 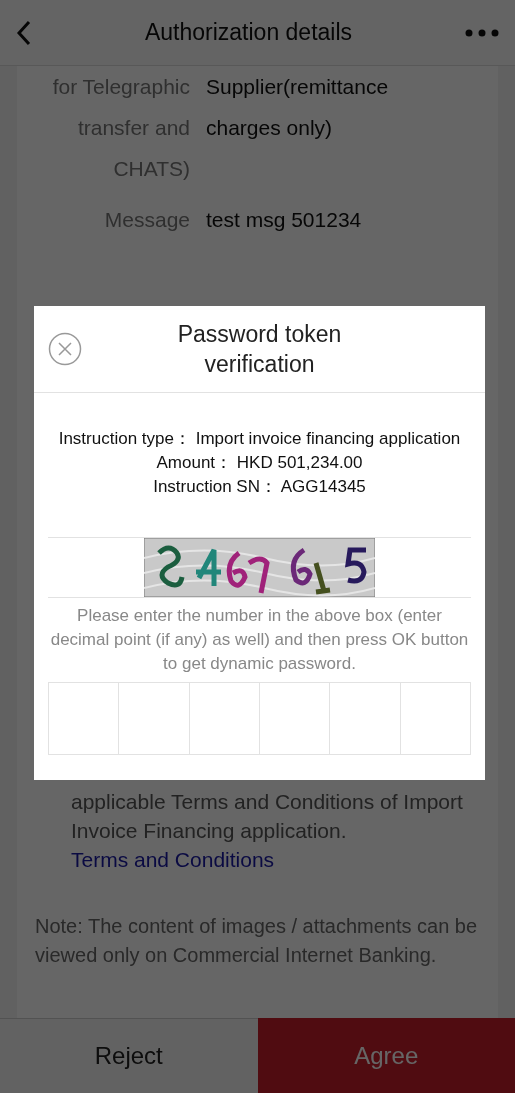 What do you see at coordinates (482, 32) in the screenshot?
I see `more-icon` at bounding box center [482, 32].